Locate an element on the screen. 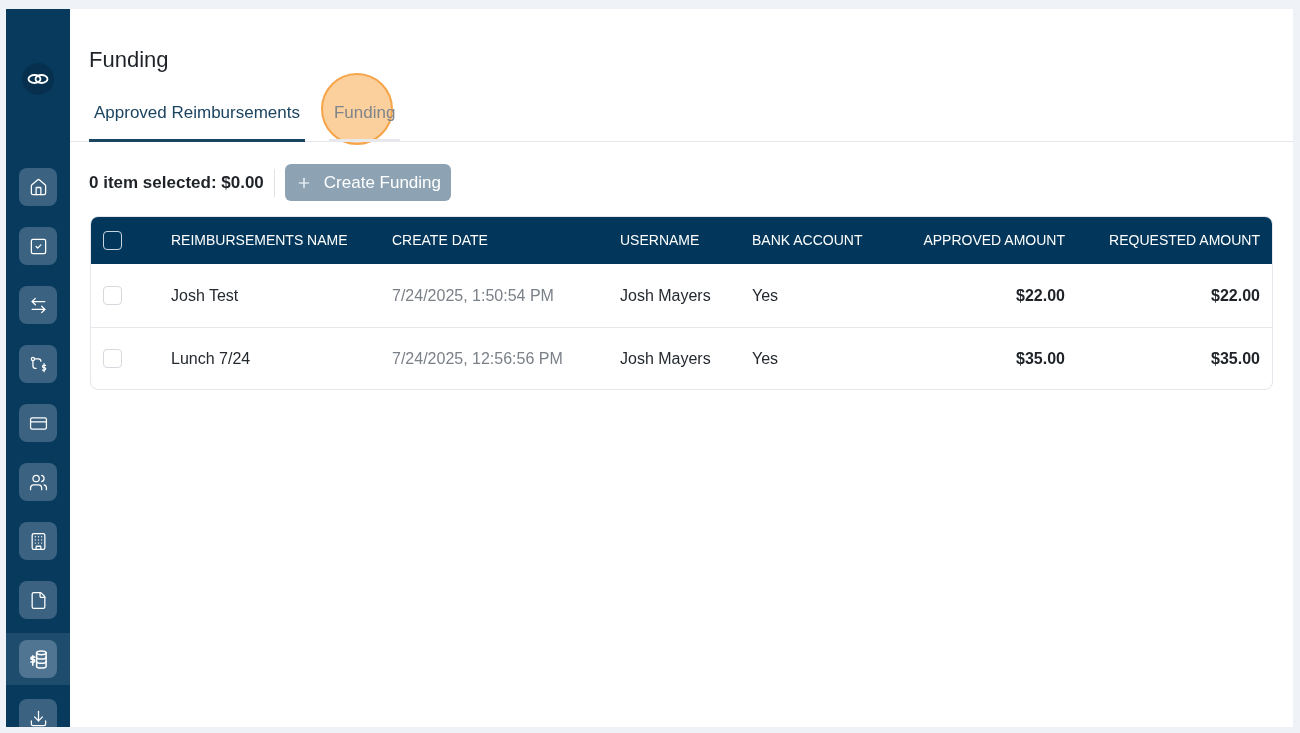 This screenshot has width=1300, height=733. logo-icon is located at coordinates (38, 79).